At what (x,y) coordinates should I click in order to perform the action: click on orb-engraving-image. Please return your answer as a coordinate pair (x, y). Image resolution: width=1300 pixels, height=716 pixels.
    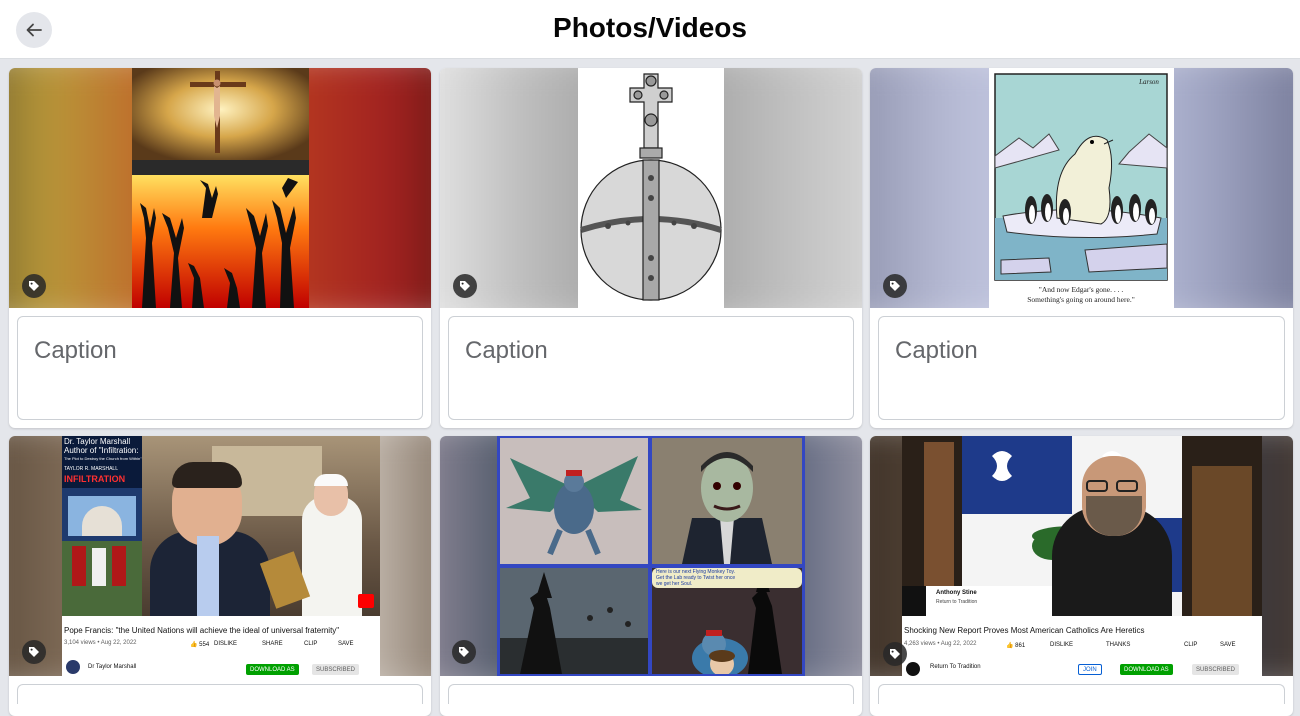
    Looking at the image, I should click on (651, 188).